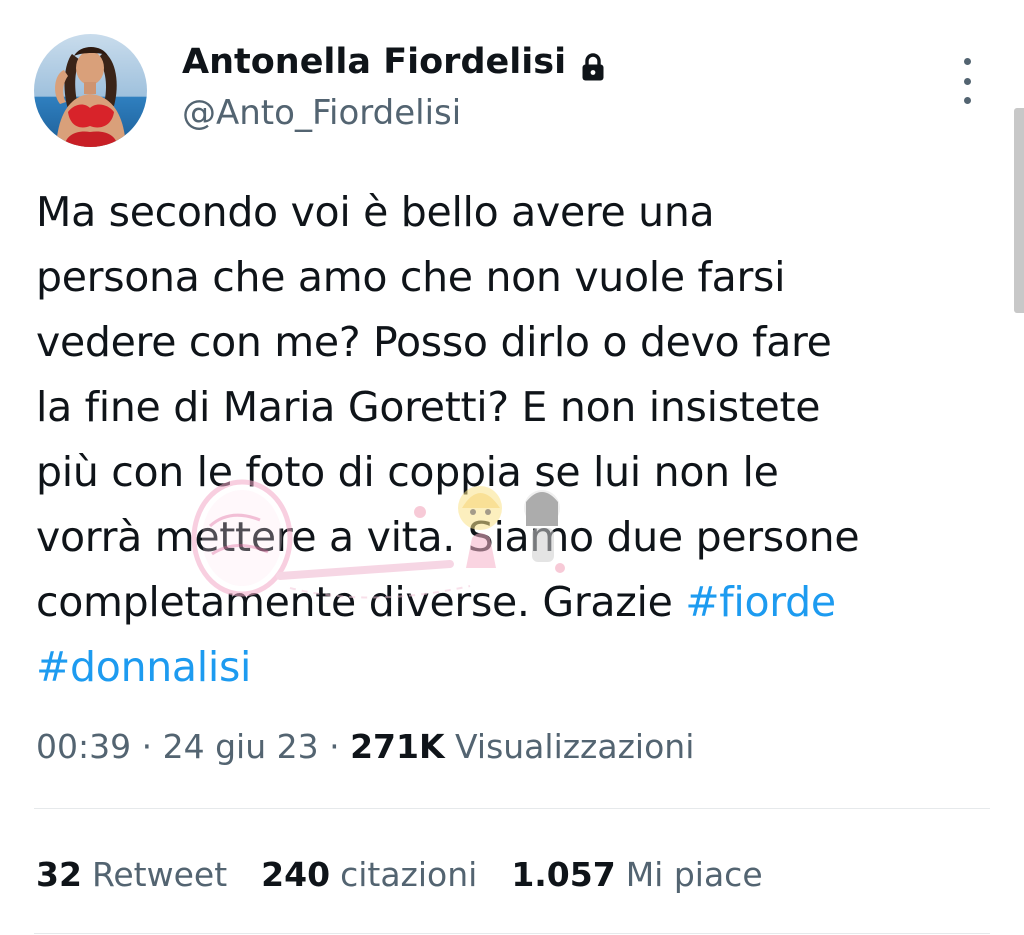  Describe the element at coordinates (241, 746) in the screenshot. I see `tweet-date: 24 giu 23` at that location.